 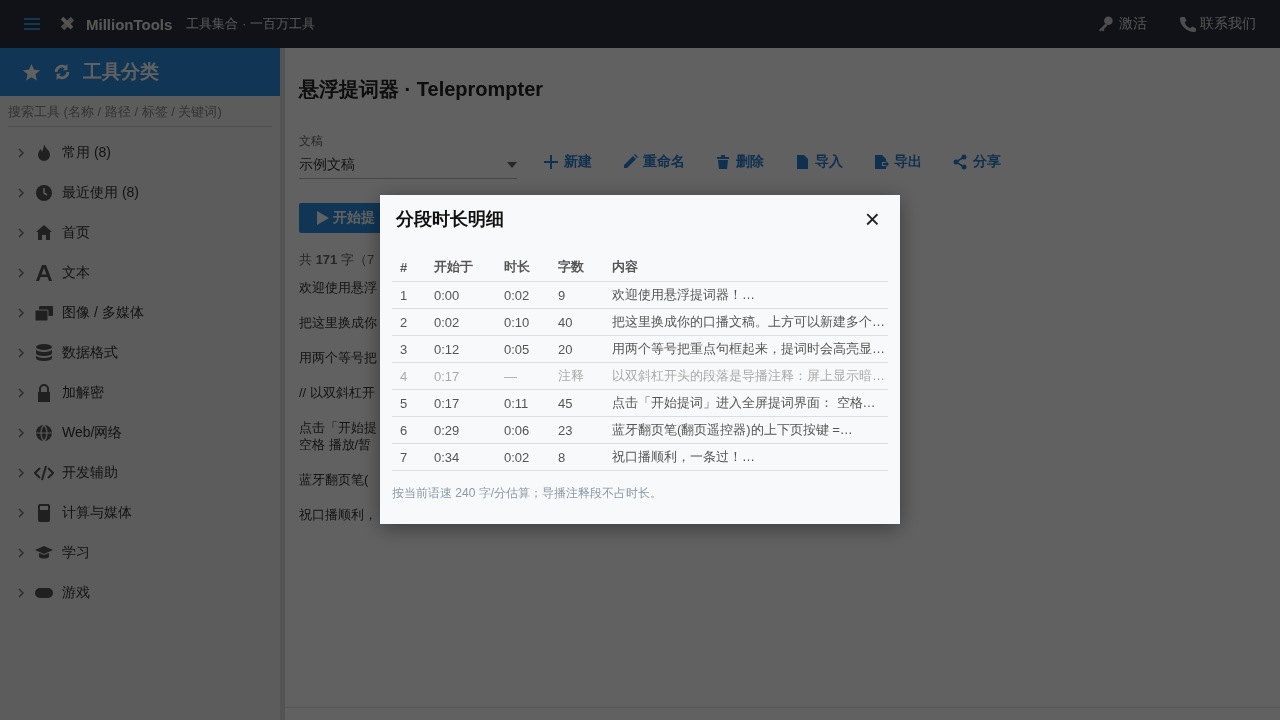 What do you see at coordinates (140, 433) in the screenshot?
I see `sidebar-item: Web/网络` at bounding box center [140, 433].